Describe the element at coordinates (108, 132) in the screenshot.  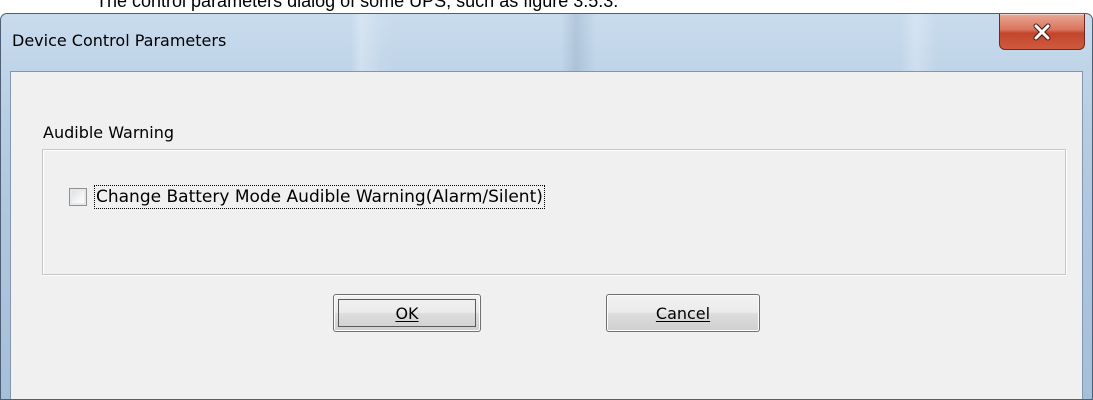
I see `groupbox-label: Audible Warning` at that location.